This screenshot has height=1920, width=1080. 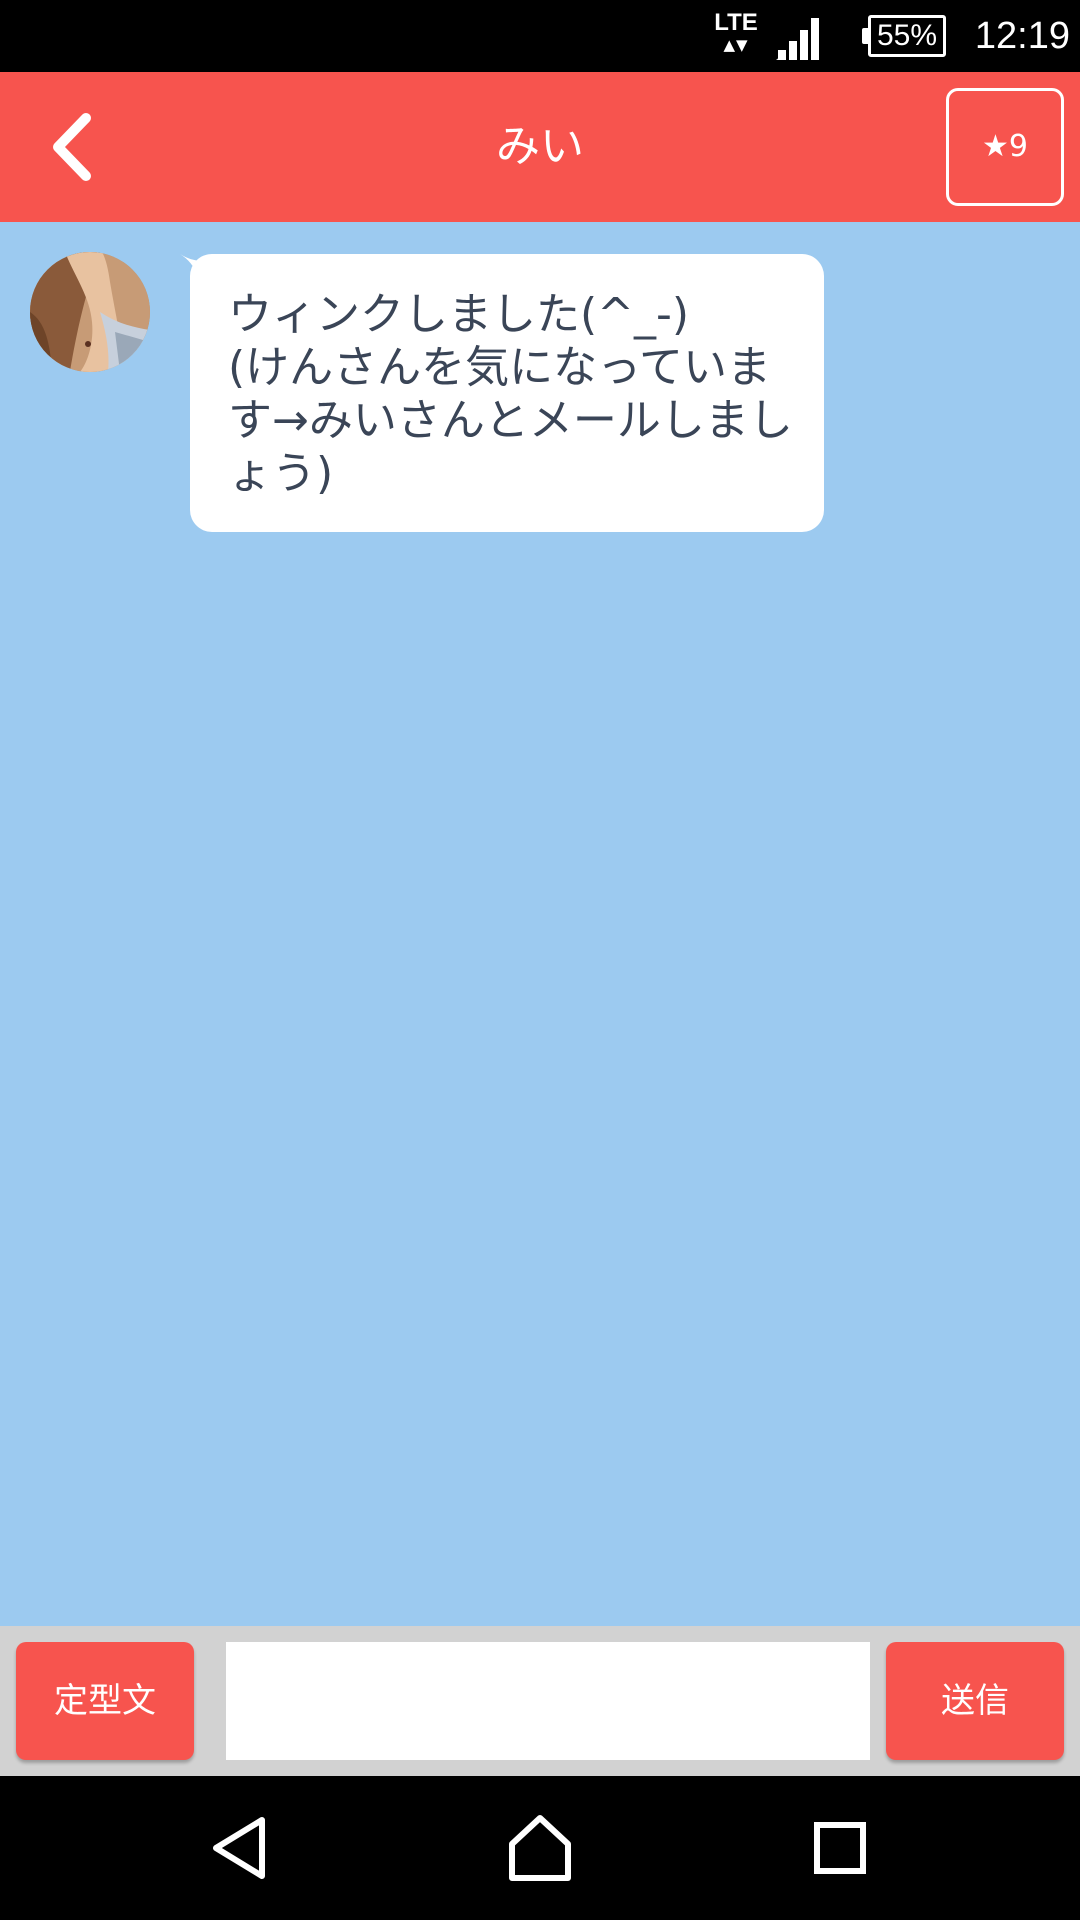 I want to click on navigation-bar, so click(x=540, y=1848).